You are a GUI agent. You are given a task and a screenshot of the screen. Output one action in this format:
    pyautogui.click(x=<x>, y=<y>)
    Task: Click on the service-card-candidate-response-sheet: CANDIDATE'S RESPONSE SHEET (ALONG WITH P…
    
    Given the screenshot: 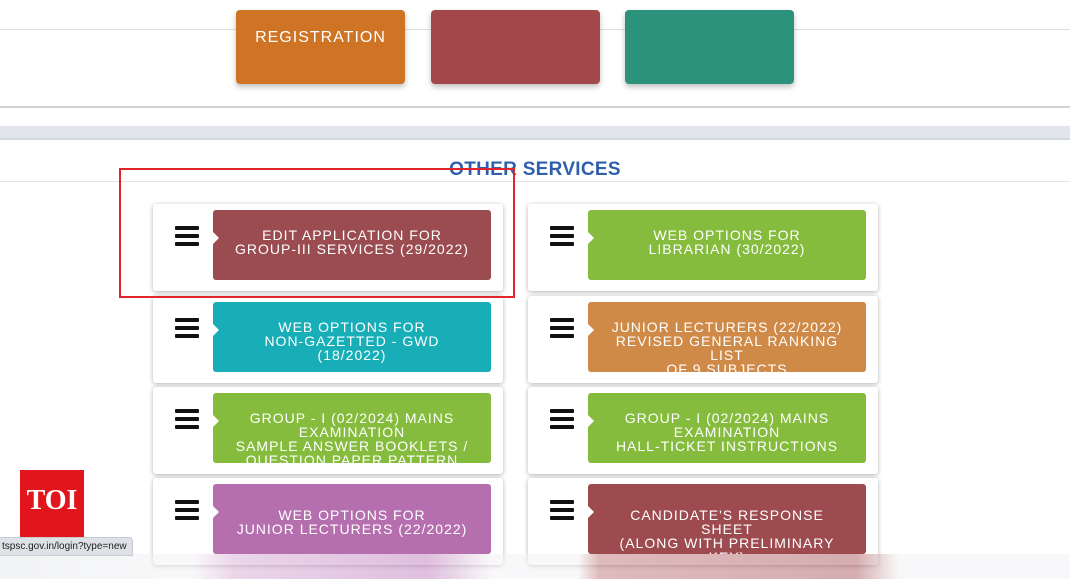 What is the action you would take?
    pyautogui.click(x=703, y=521)
    